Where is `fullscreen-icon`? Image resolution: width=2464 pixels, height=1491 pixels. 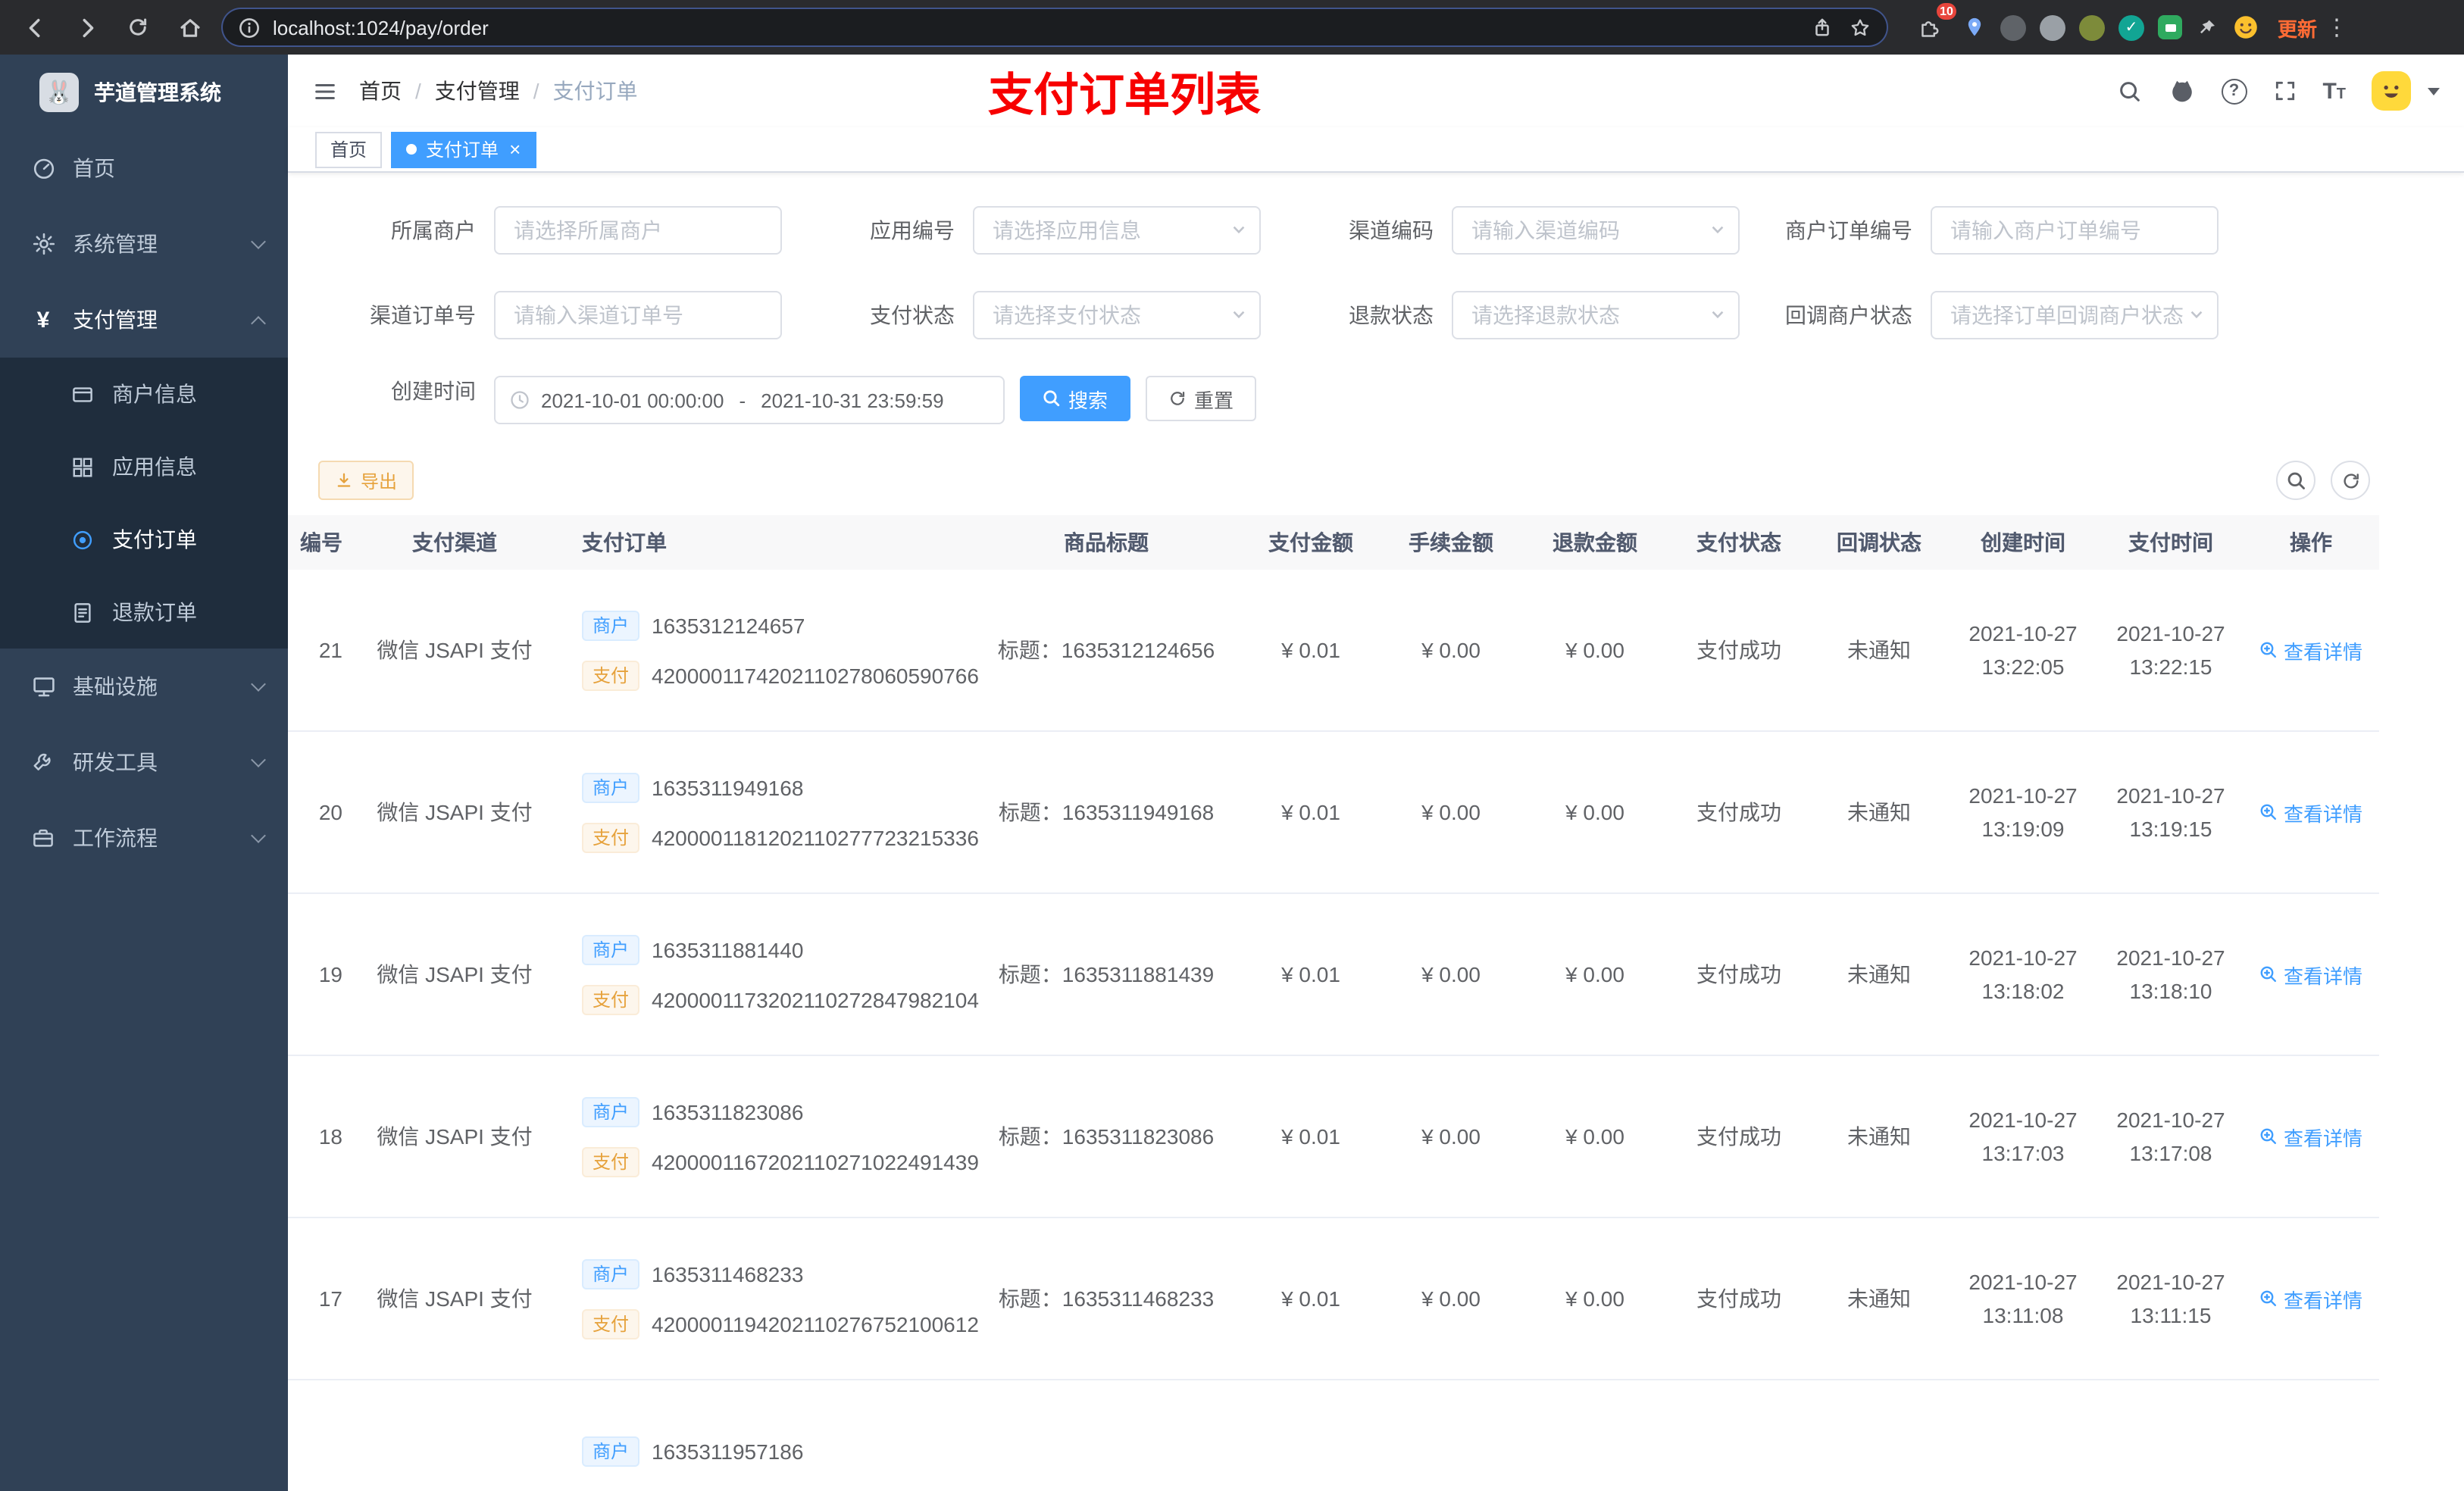 fullscreen-icon is located at coordinates (2284, 91).